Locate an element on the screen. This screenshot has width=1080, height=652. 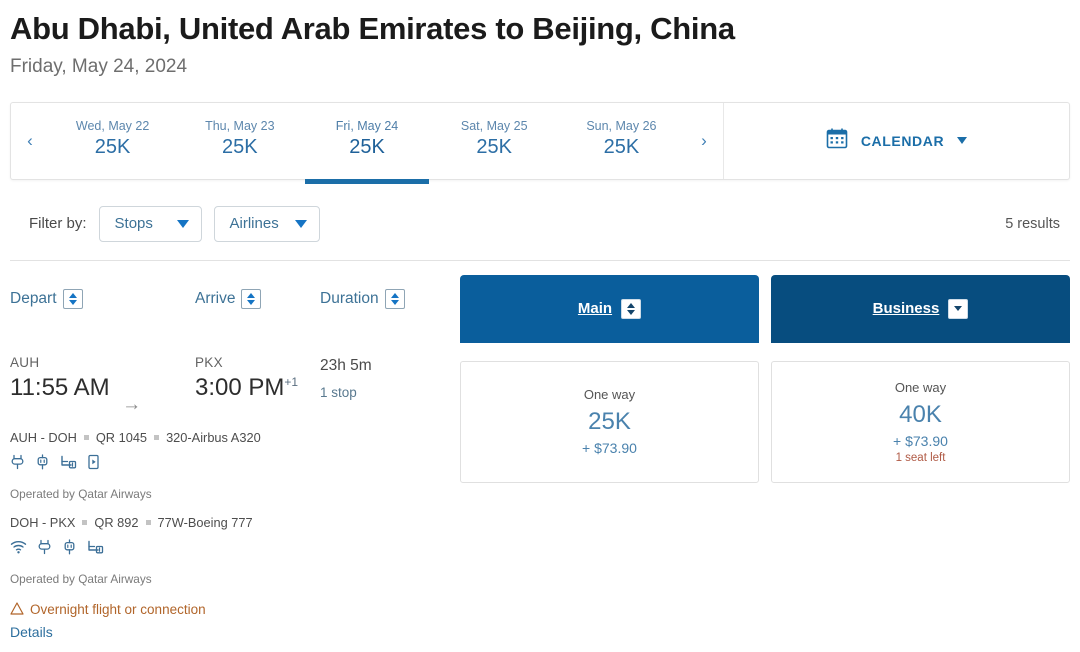
segment-details: DOH - PKX QR 892 77W-Boeing 777 is located at coordinates (230, 522).